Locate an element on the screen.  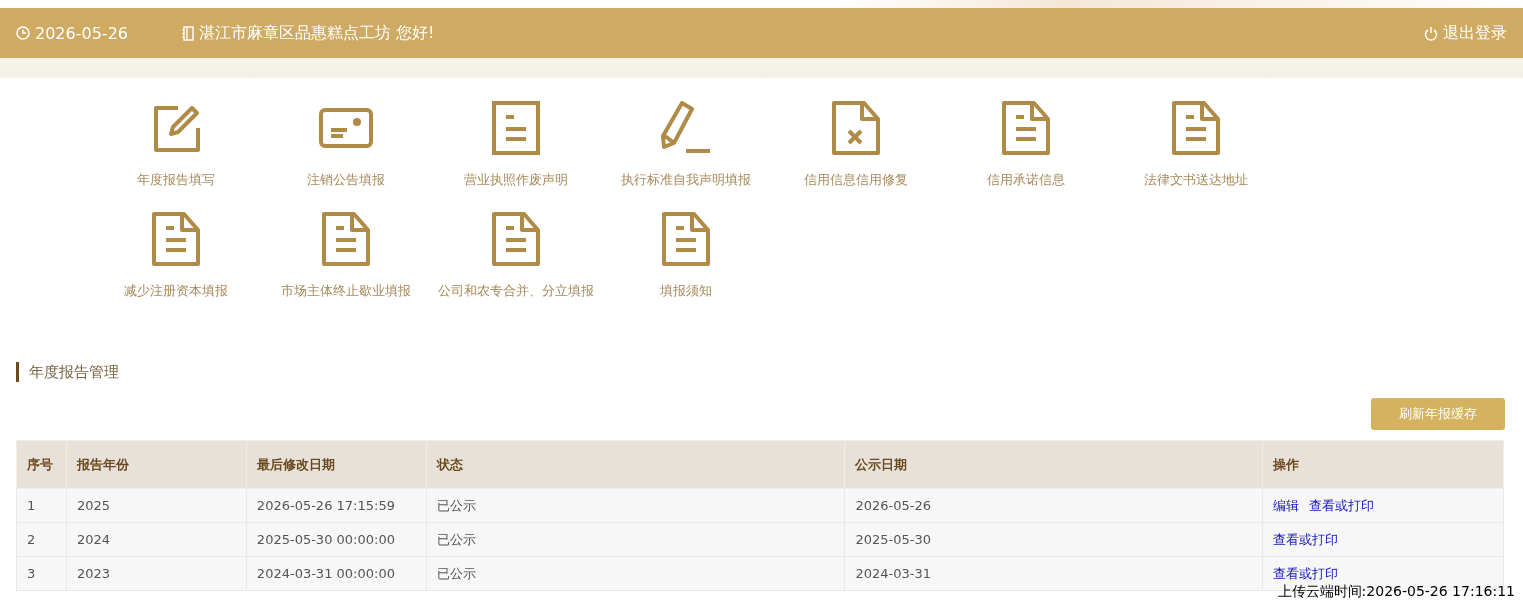
menu-link: 信用信息信用修复 is located at coordinates (856, 180).